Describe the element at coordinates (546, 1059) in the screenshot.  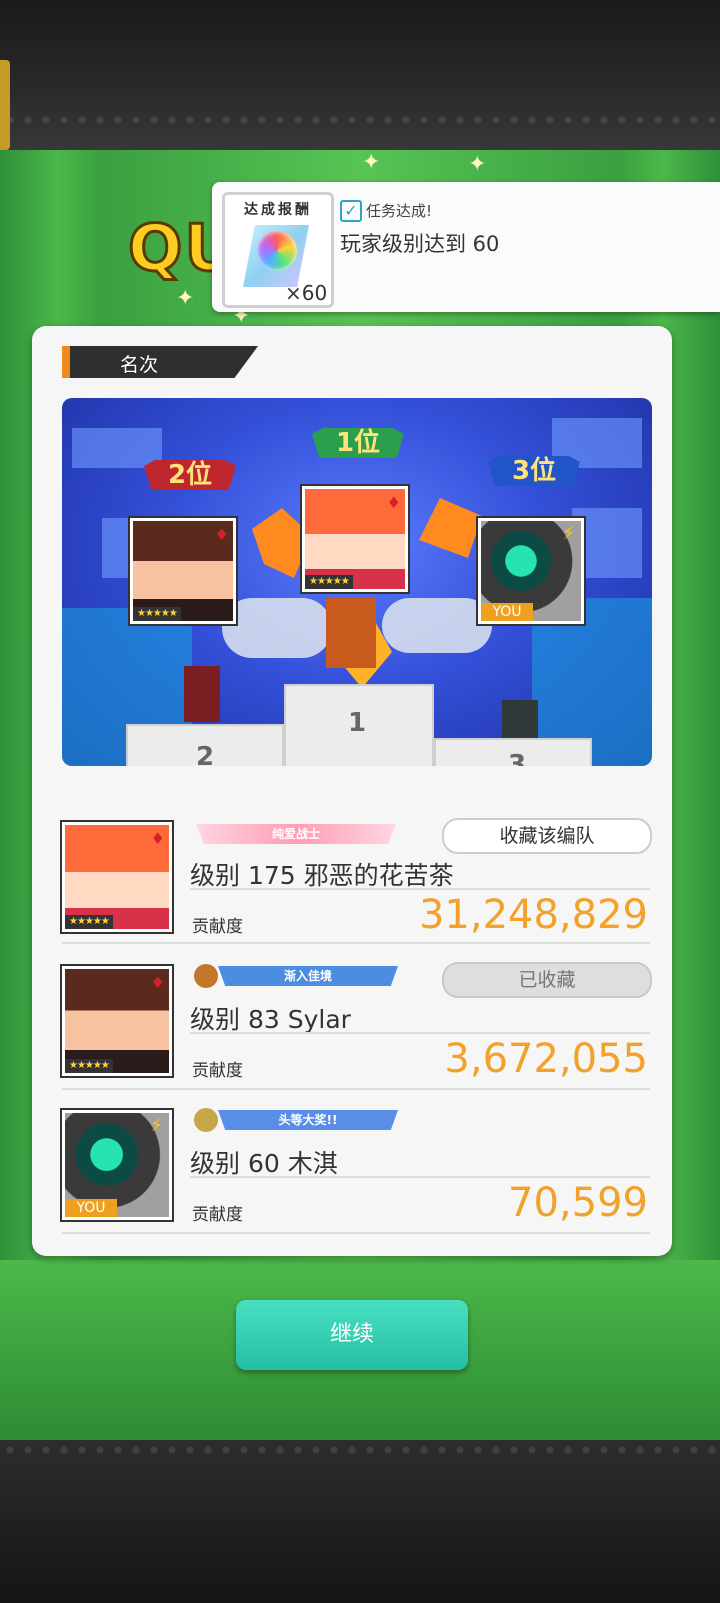
I see `contribution-score: 3,672,055` at that location.